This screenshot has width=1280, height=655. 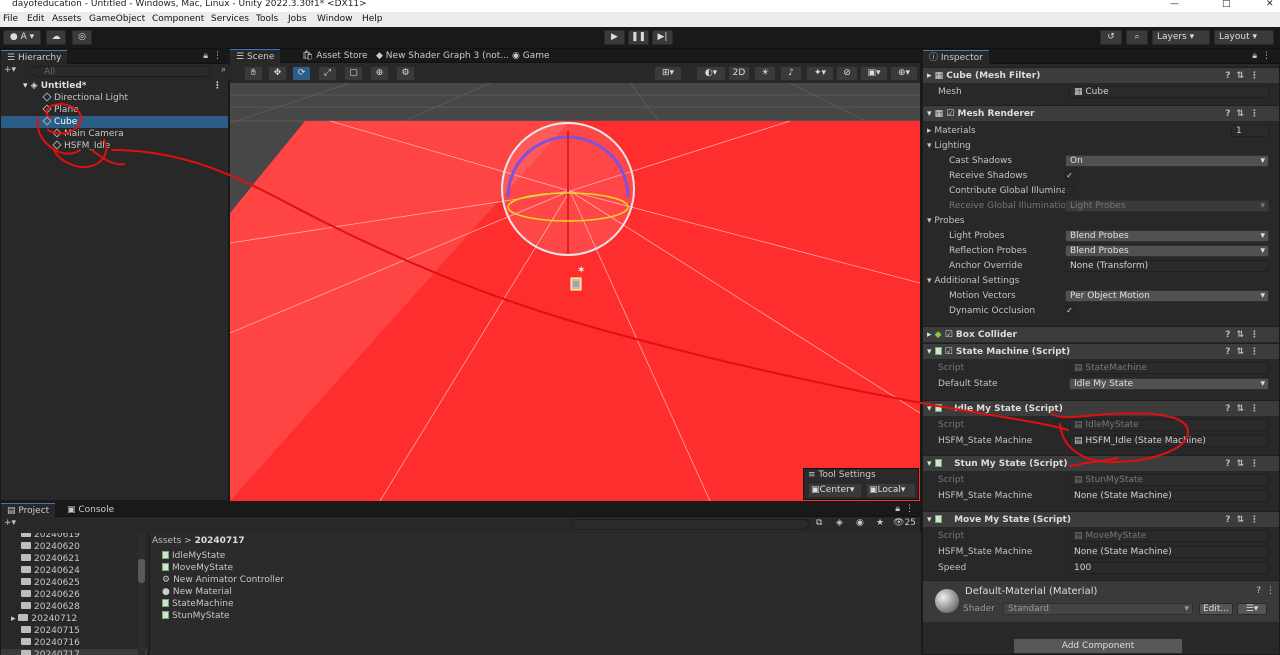 What do you see at coordinates (1169, 441) in the screenshot?
I see `idle-sm-field: ▤ HSFM_Idle (State Machine)` at bounding box center [1169, 441].